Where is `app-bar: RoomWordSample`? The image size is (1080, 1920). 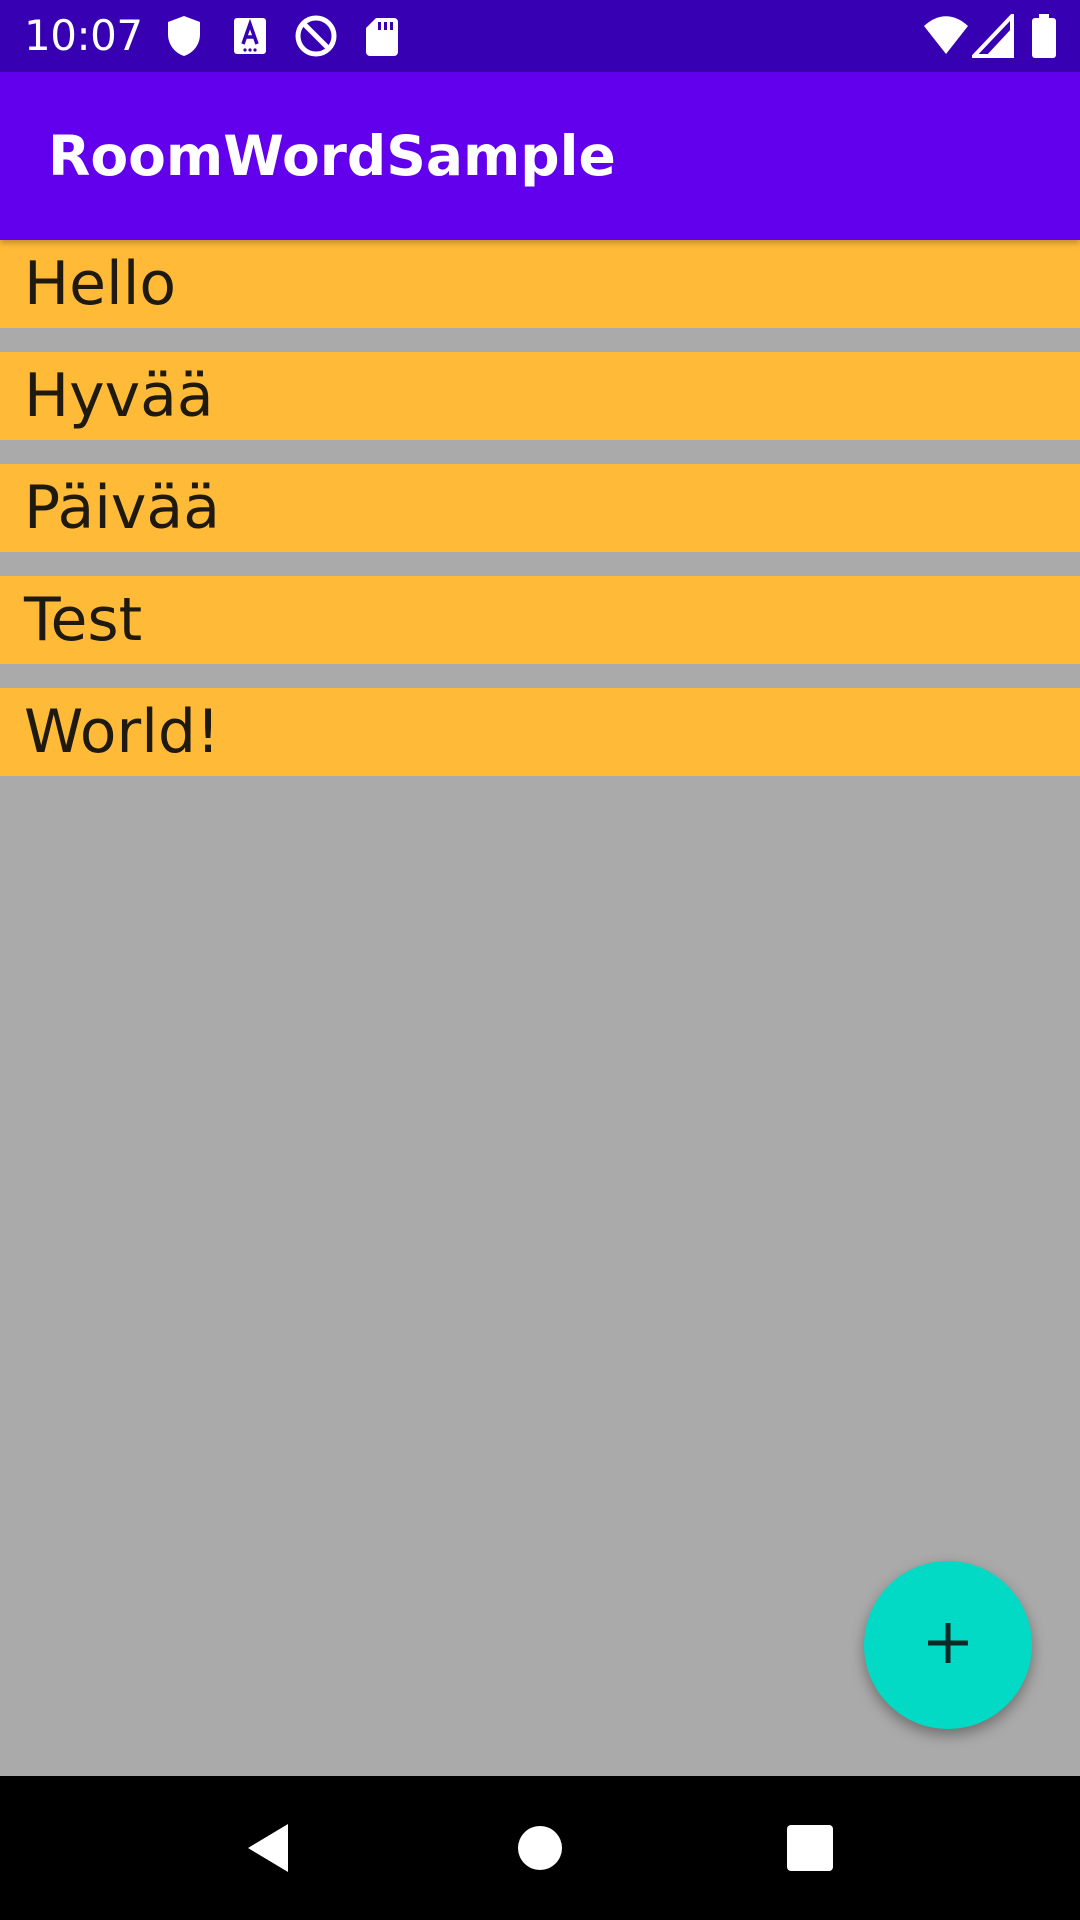 app-bar: RoomWordSample is located at coordinates (540, 156).